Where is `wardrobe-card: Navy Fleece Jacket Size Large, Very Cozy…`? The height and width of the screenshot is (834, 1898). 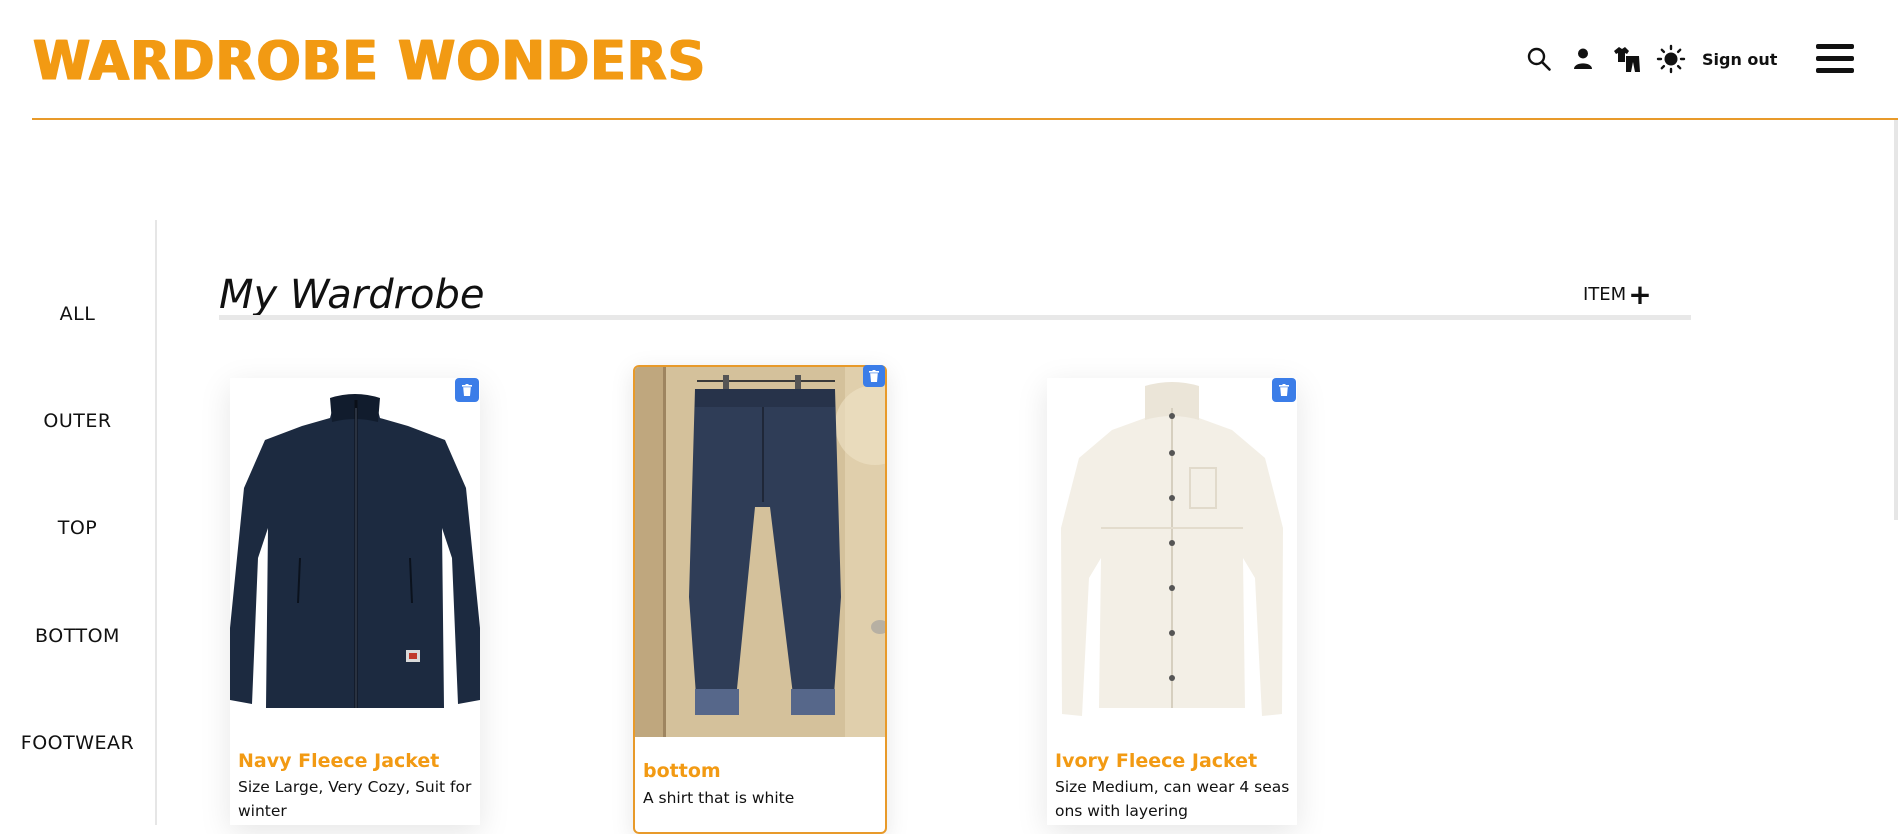 wardrobe-card: Navy Fleece Jacket Size Large, Very Cozy… is located at coordinates (355, 601).